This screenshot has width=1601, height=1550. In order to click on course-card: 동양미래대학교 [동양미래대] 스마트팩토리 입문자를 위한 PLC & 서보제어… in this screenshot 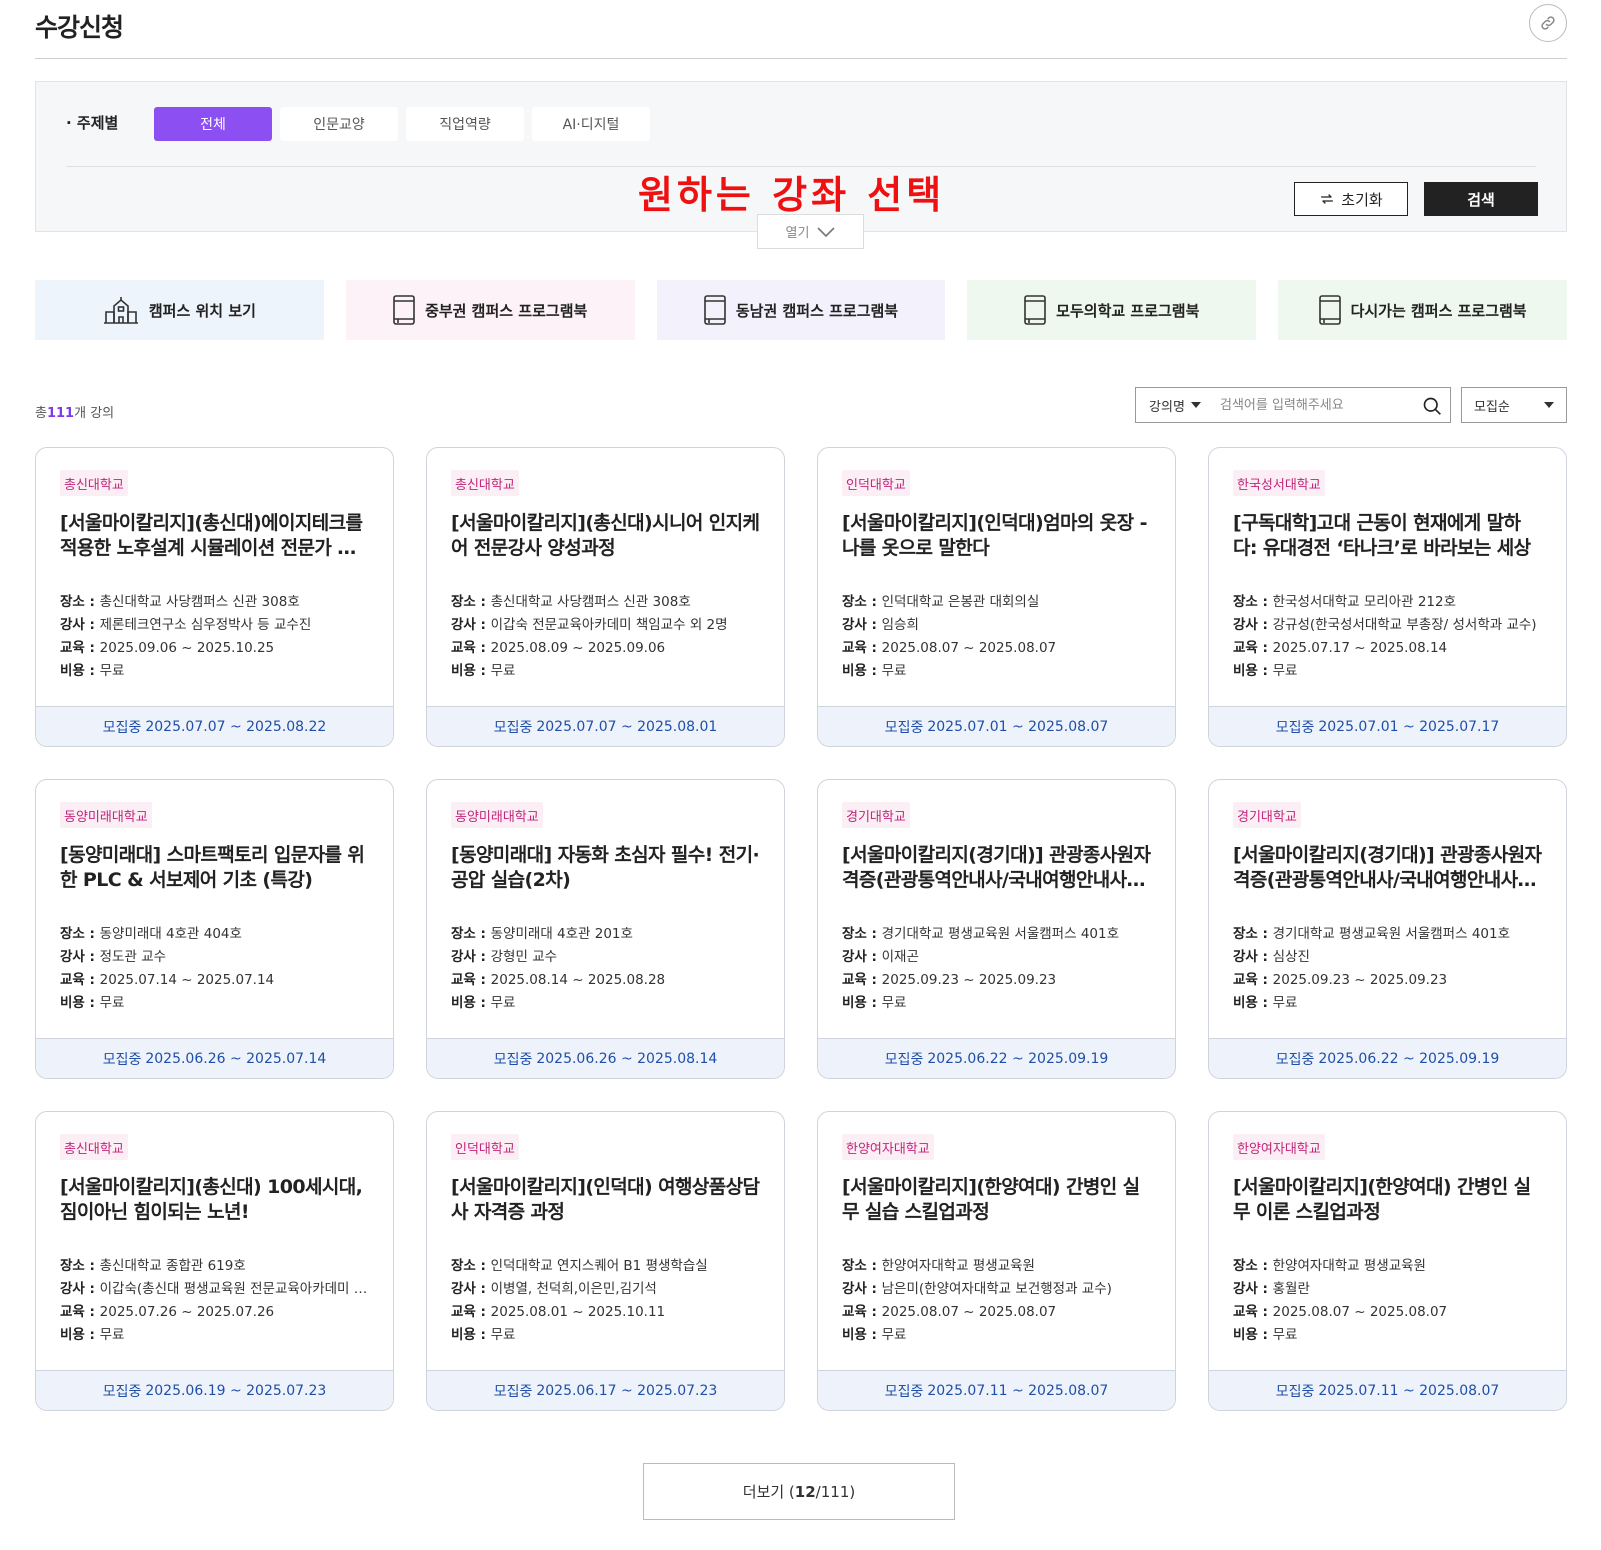, I will do `click(214, 929)`.